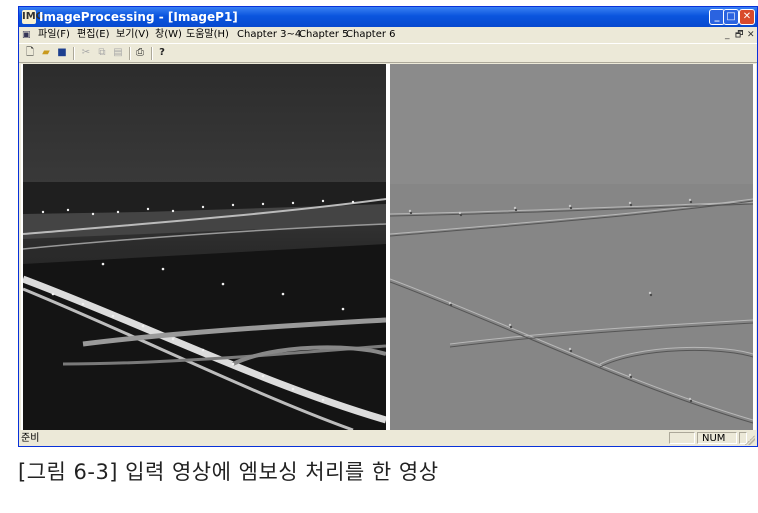 This screenshot has width=758, height=513. I want to click on status-panel-empty, so click(682, 438).